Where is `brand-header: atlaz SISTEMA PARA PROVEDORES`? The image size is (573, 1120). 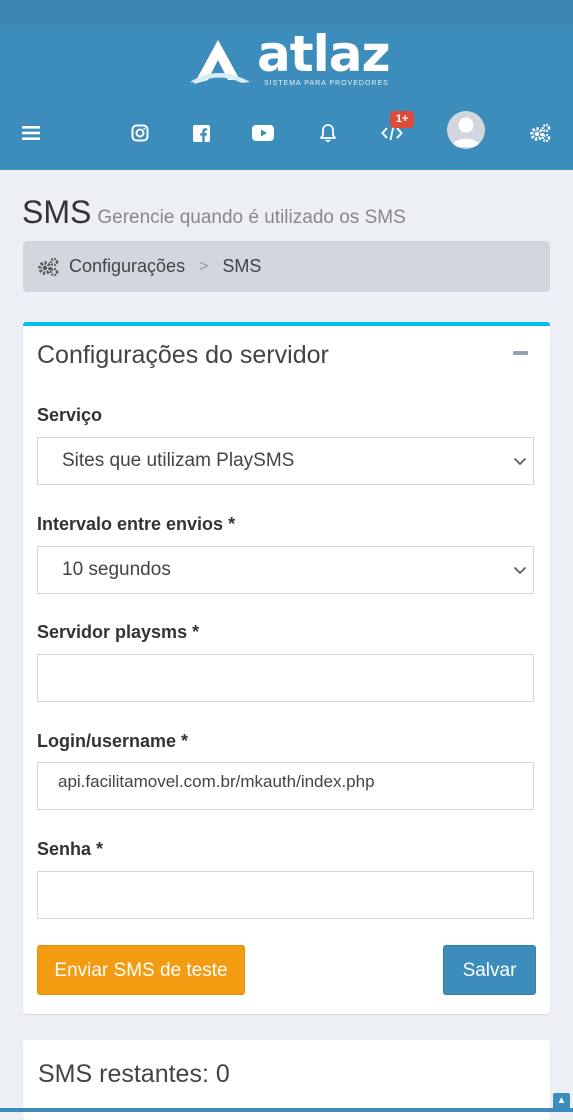 brand-header: atlaz SISTEMA PARA PROVEDORES is located at coordinates (286, 60).